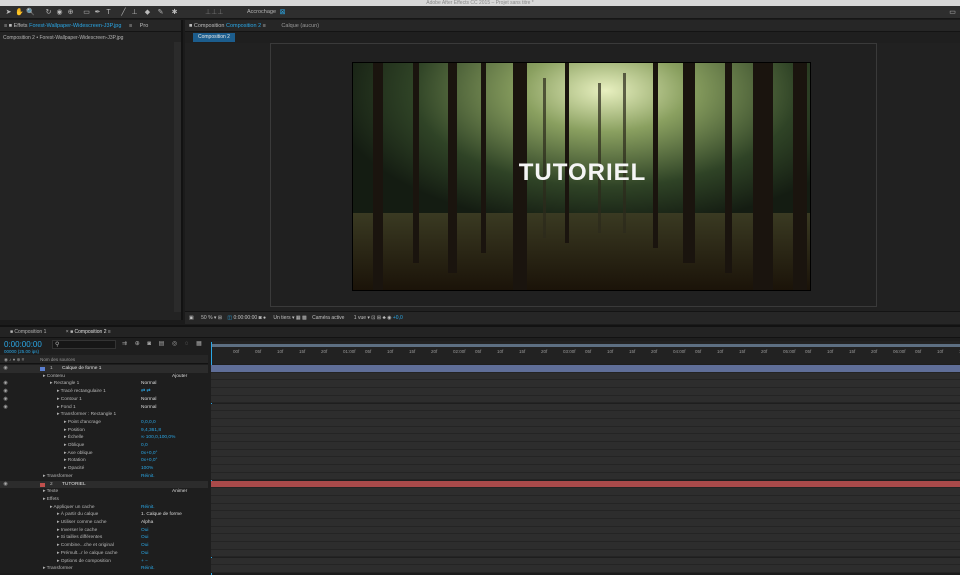  I want to click on camera-tool-icon: ◉, so click(59, 12).